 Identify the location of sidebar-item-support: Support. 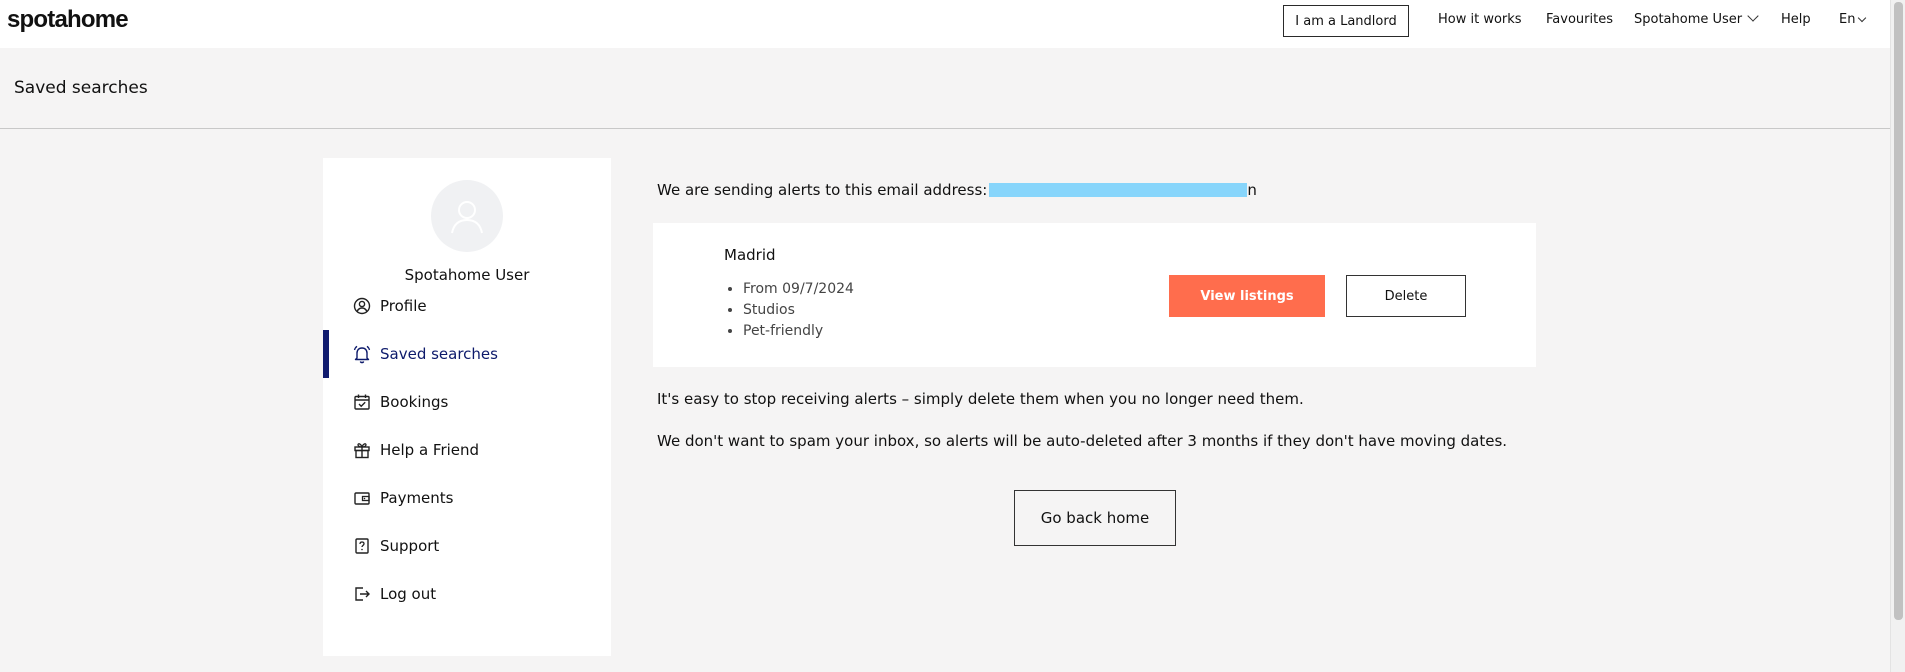
(467, 546).